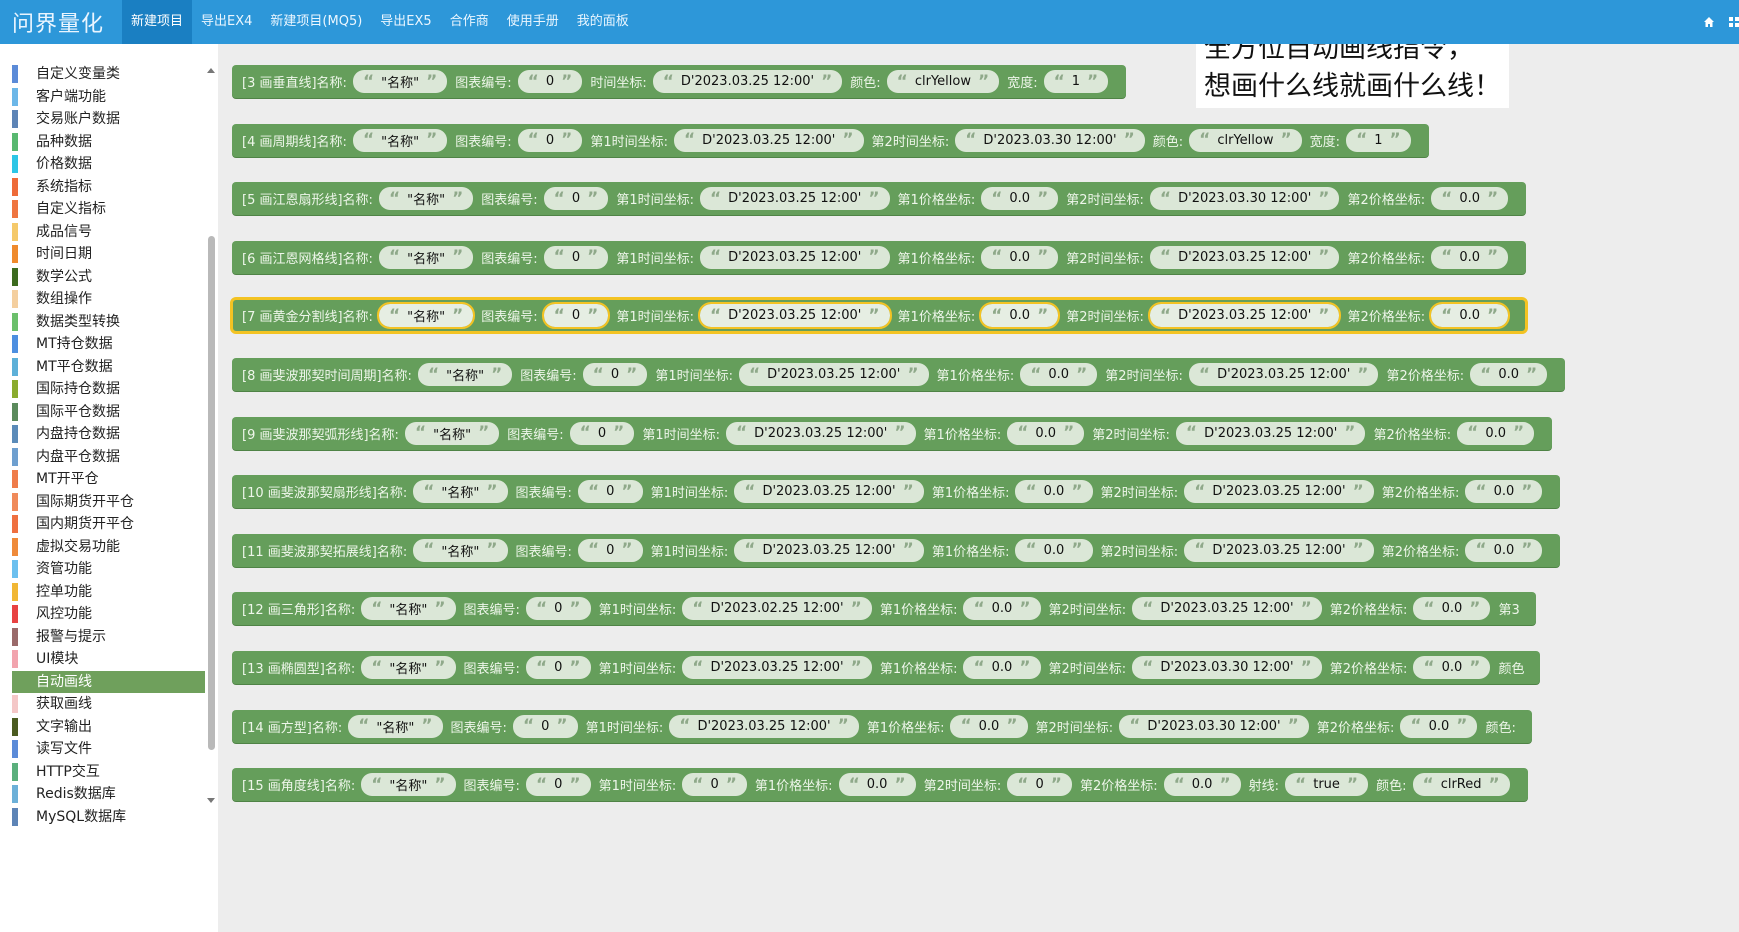 This screenshot has width=1739, height=932. I want to click on sidebar-item: 客户端功能, so click(108, 97).